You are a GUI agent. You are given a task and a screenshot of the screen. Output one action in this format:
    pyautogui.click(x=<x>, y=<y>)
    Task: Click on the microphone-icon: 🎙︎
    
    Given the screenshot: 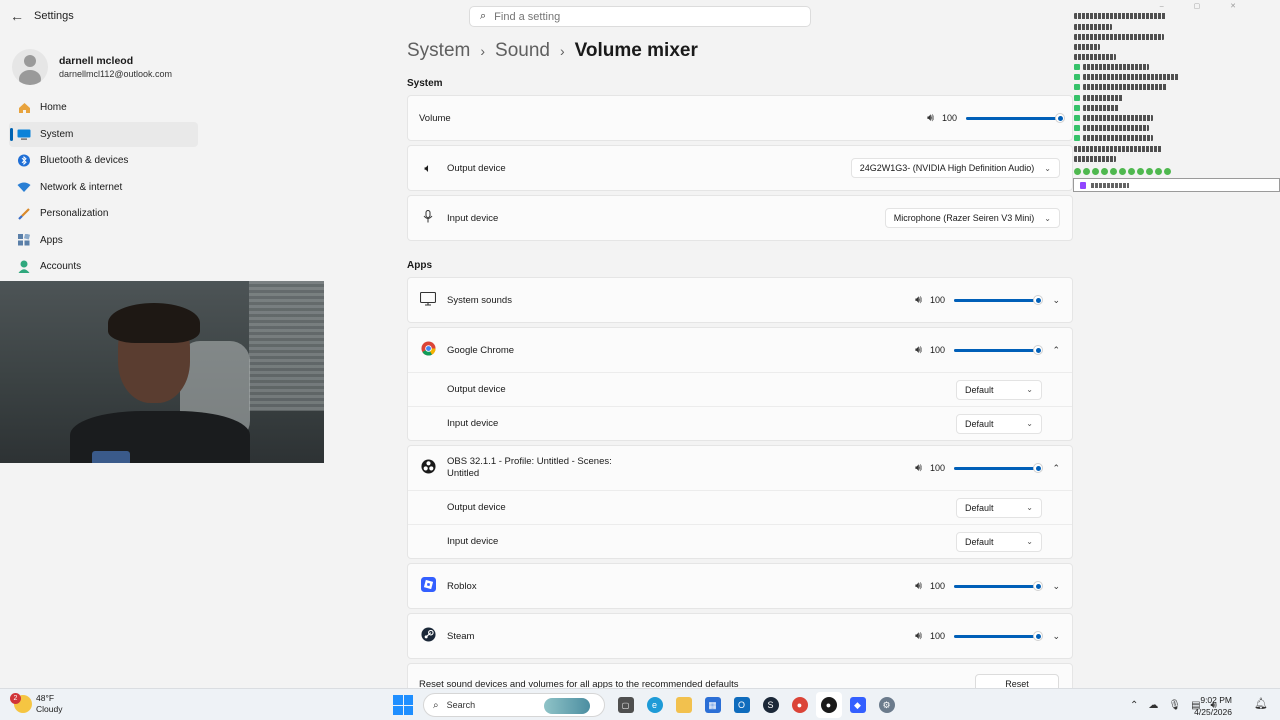 What is the action you would take?
    pyautogui.click(x=1174, y=705)
    